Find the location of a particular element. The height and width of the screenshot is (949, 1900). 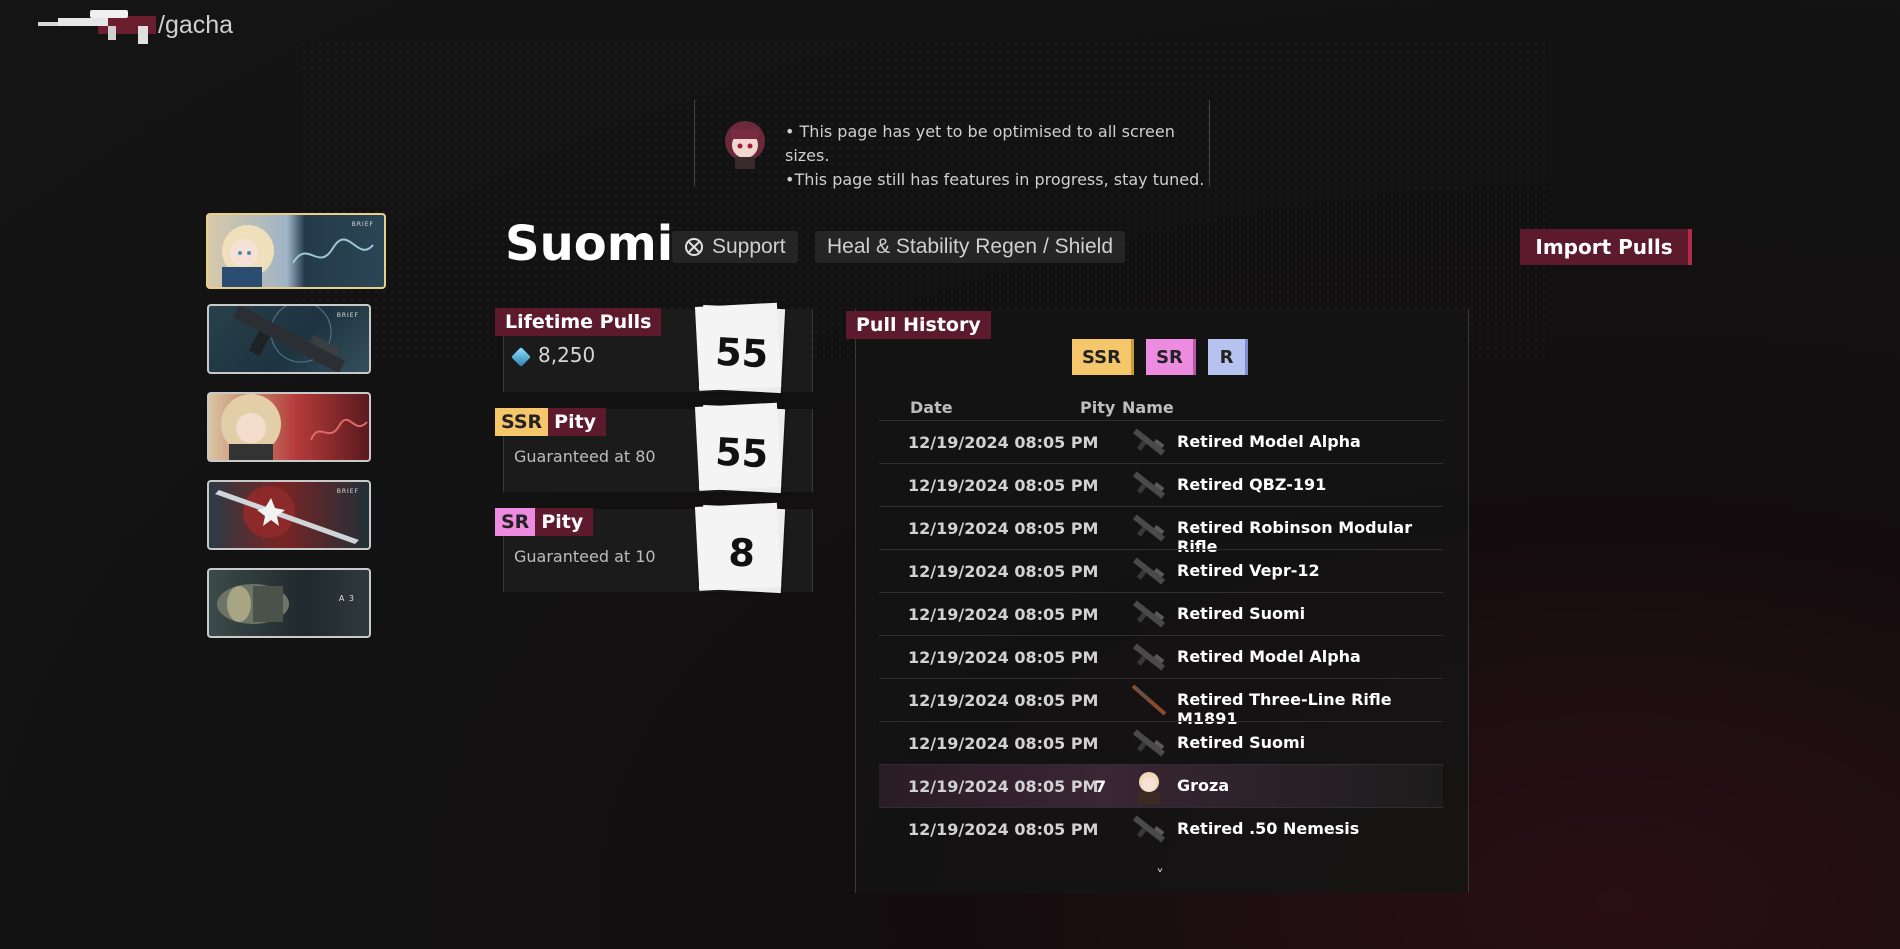

banner-standard: A 3 is located at coordinates (289, 603).